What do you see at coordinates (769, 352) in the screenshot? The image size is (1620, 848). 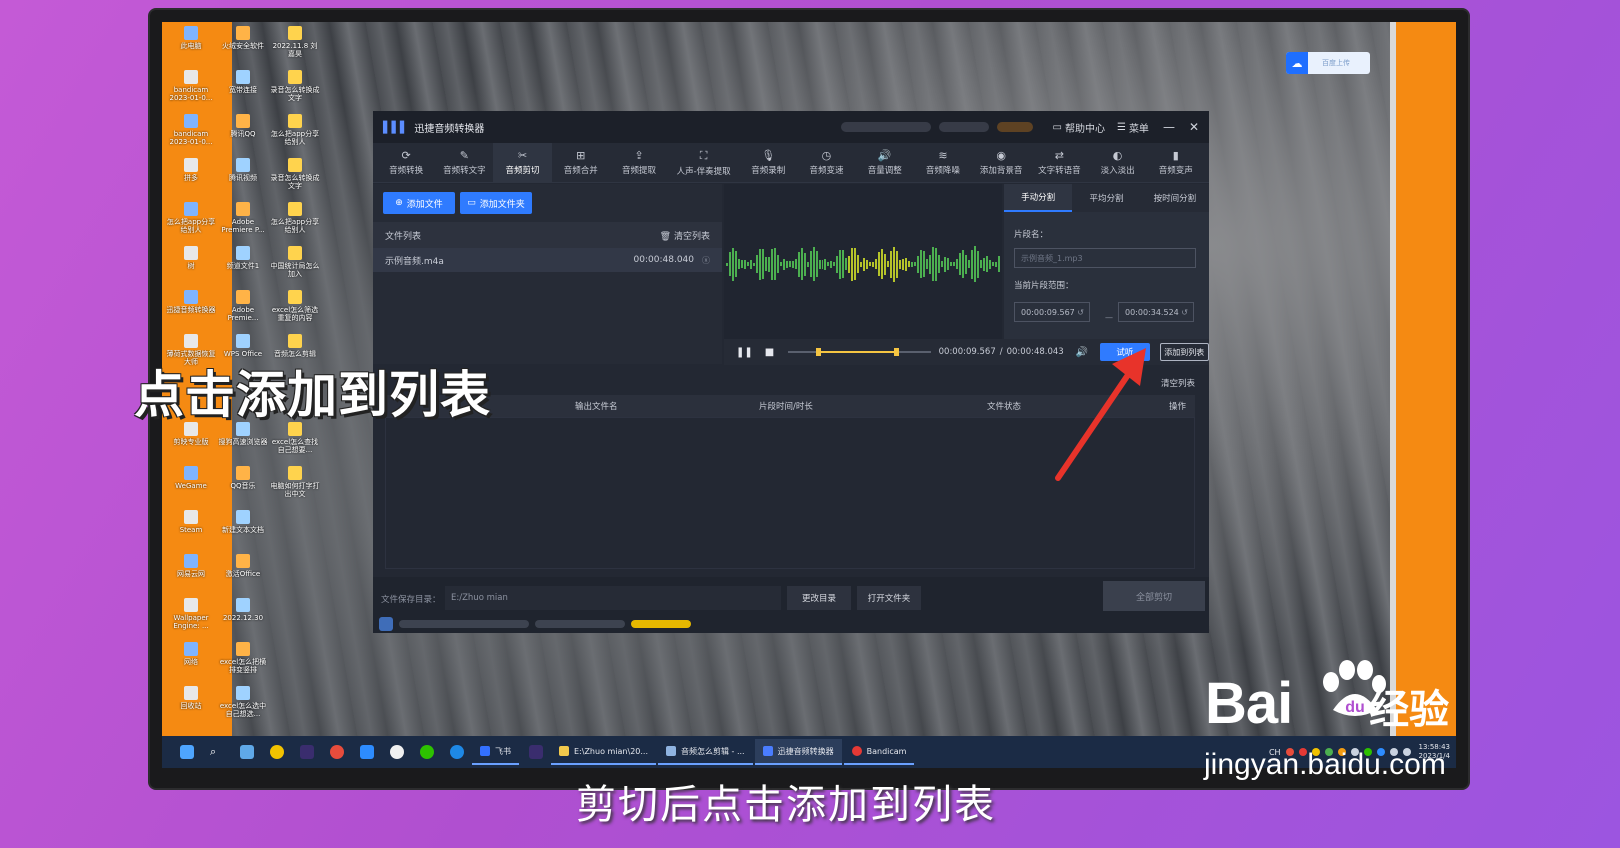 I see `stop-icon: ■` at bounding box center [769, 352].